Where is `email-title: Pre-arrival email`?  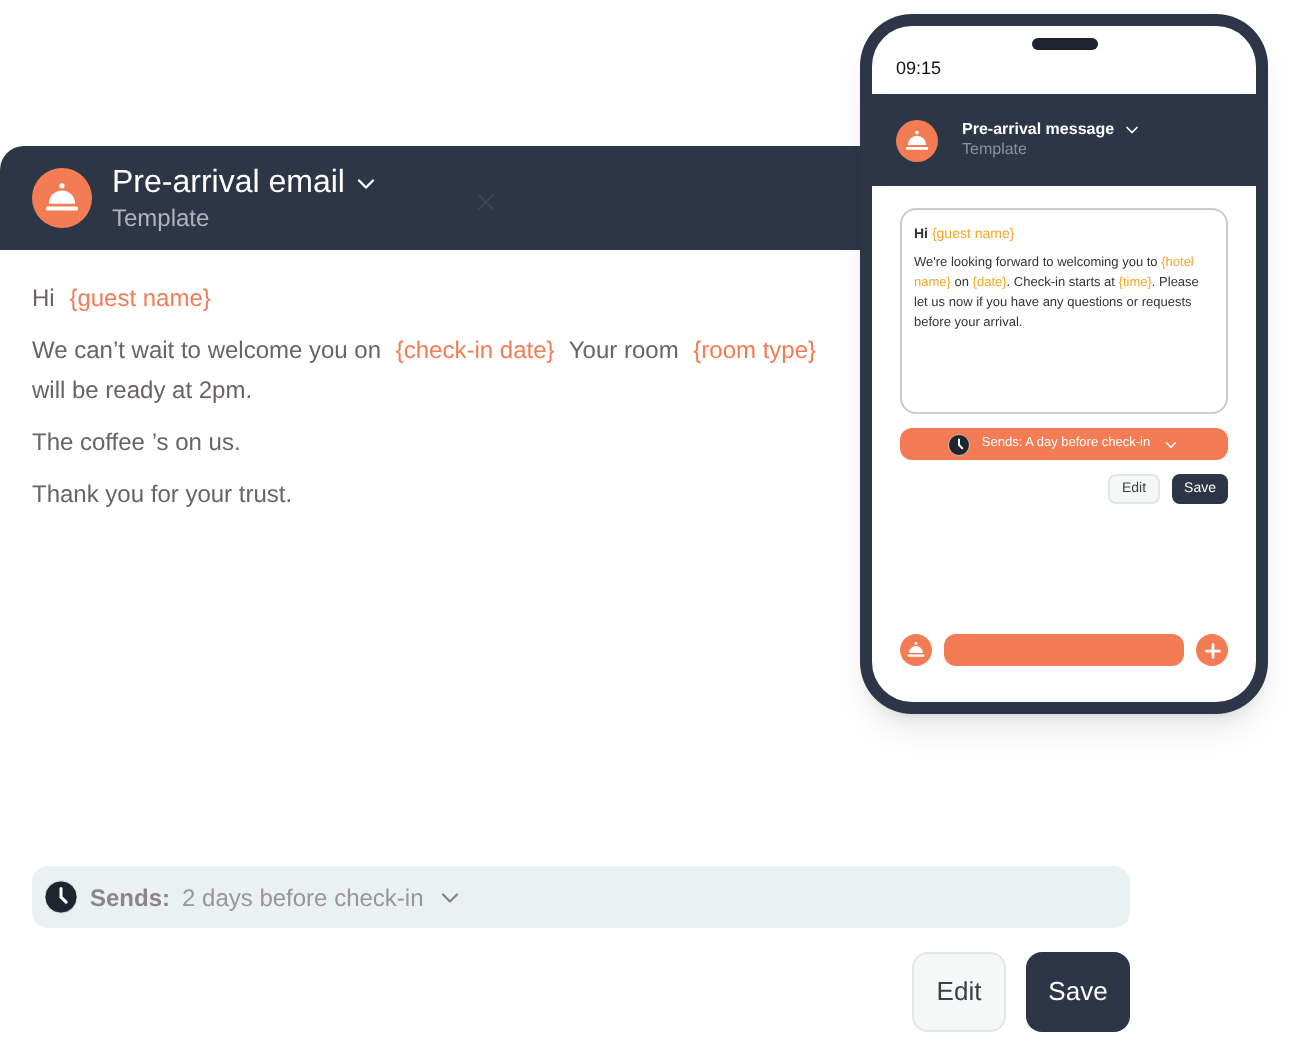
email-title: Pre-arrival email is located at coordinates (228, 183).